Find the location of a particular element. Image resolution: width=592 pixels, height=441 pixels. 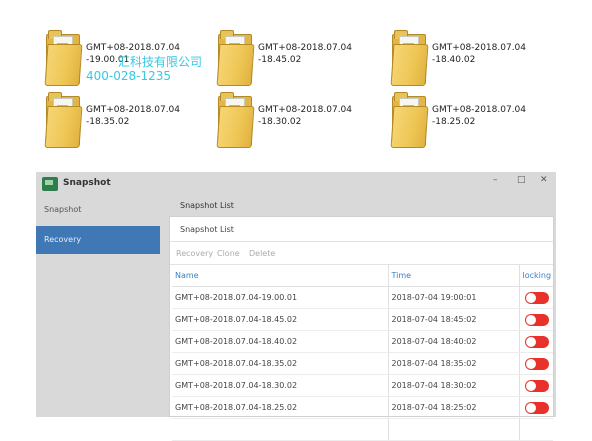

snapshot-time: 2018-07-04 18:25:02 is located at coordinates (454, 407).